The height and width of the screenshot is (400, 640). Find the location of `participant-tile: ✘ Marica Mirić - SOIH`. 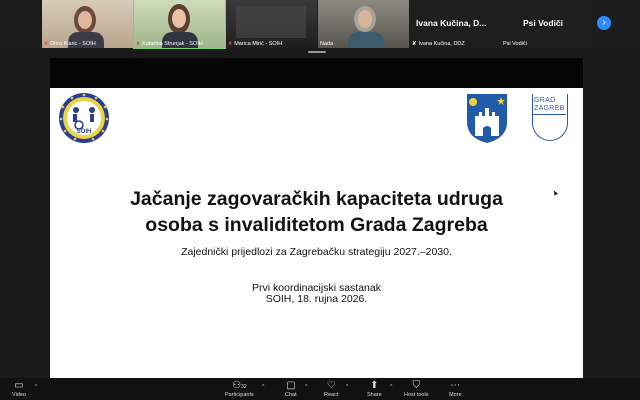

participant-tile: ✘ Marica Mirić - SOIH is located at coordinates (271, 24).